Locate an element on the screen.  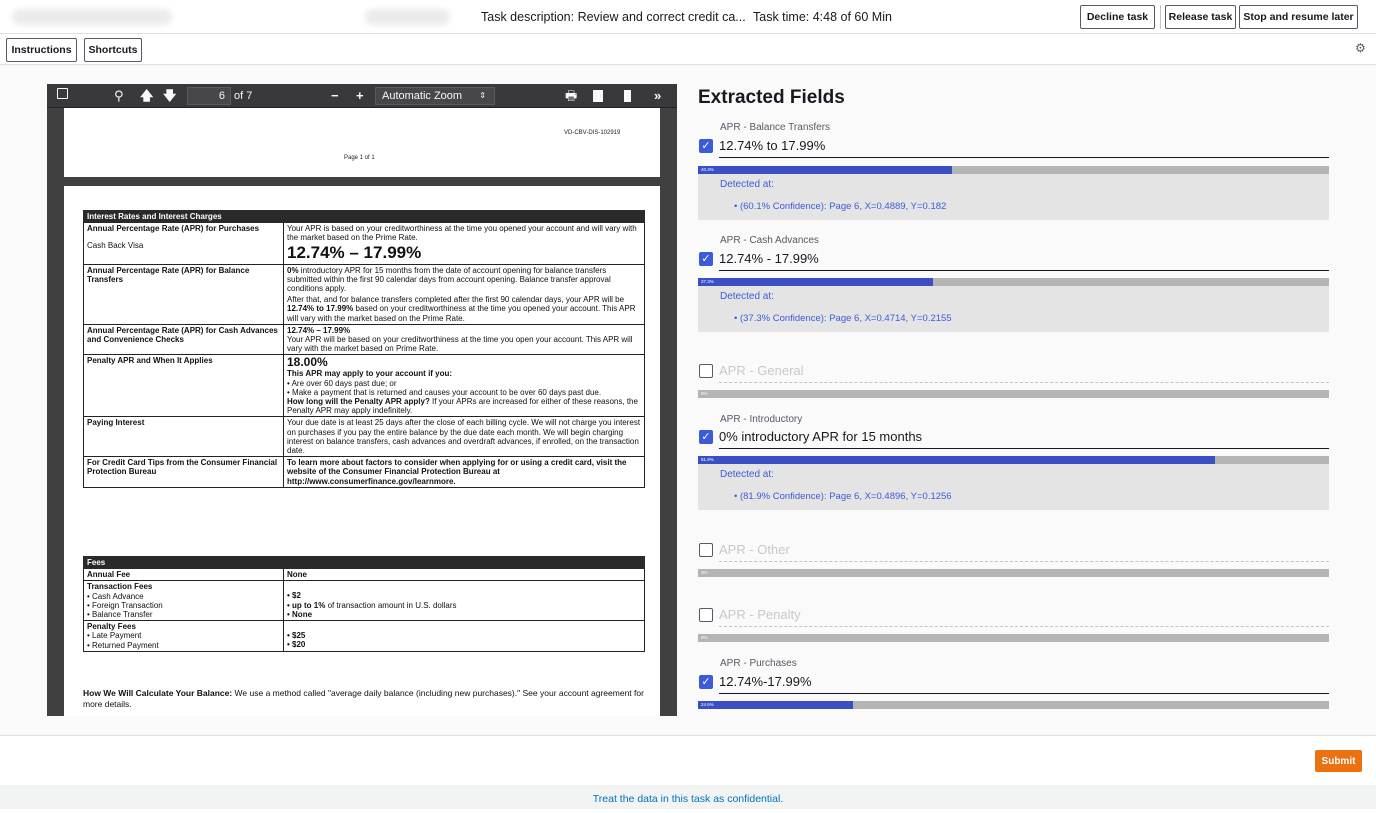
instructions-button: Instructions is located at coordinates (41, 50).